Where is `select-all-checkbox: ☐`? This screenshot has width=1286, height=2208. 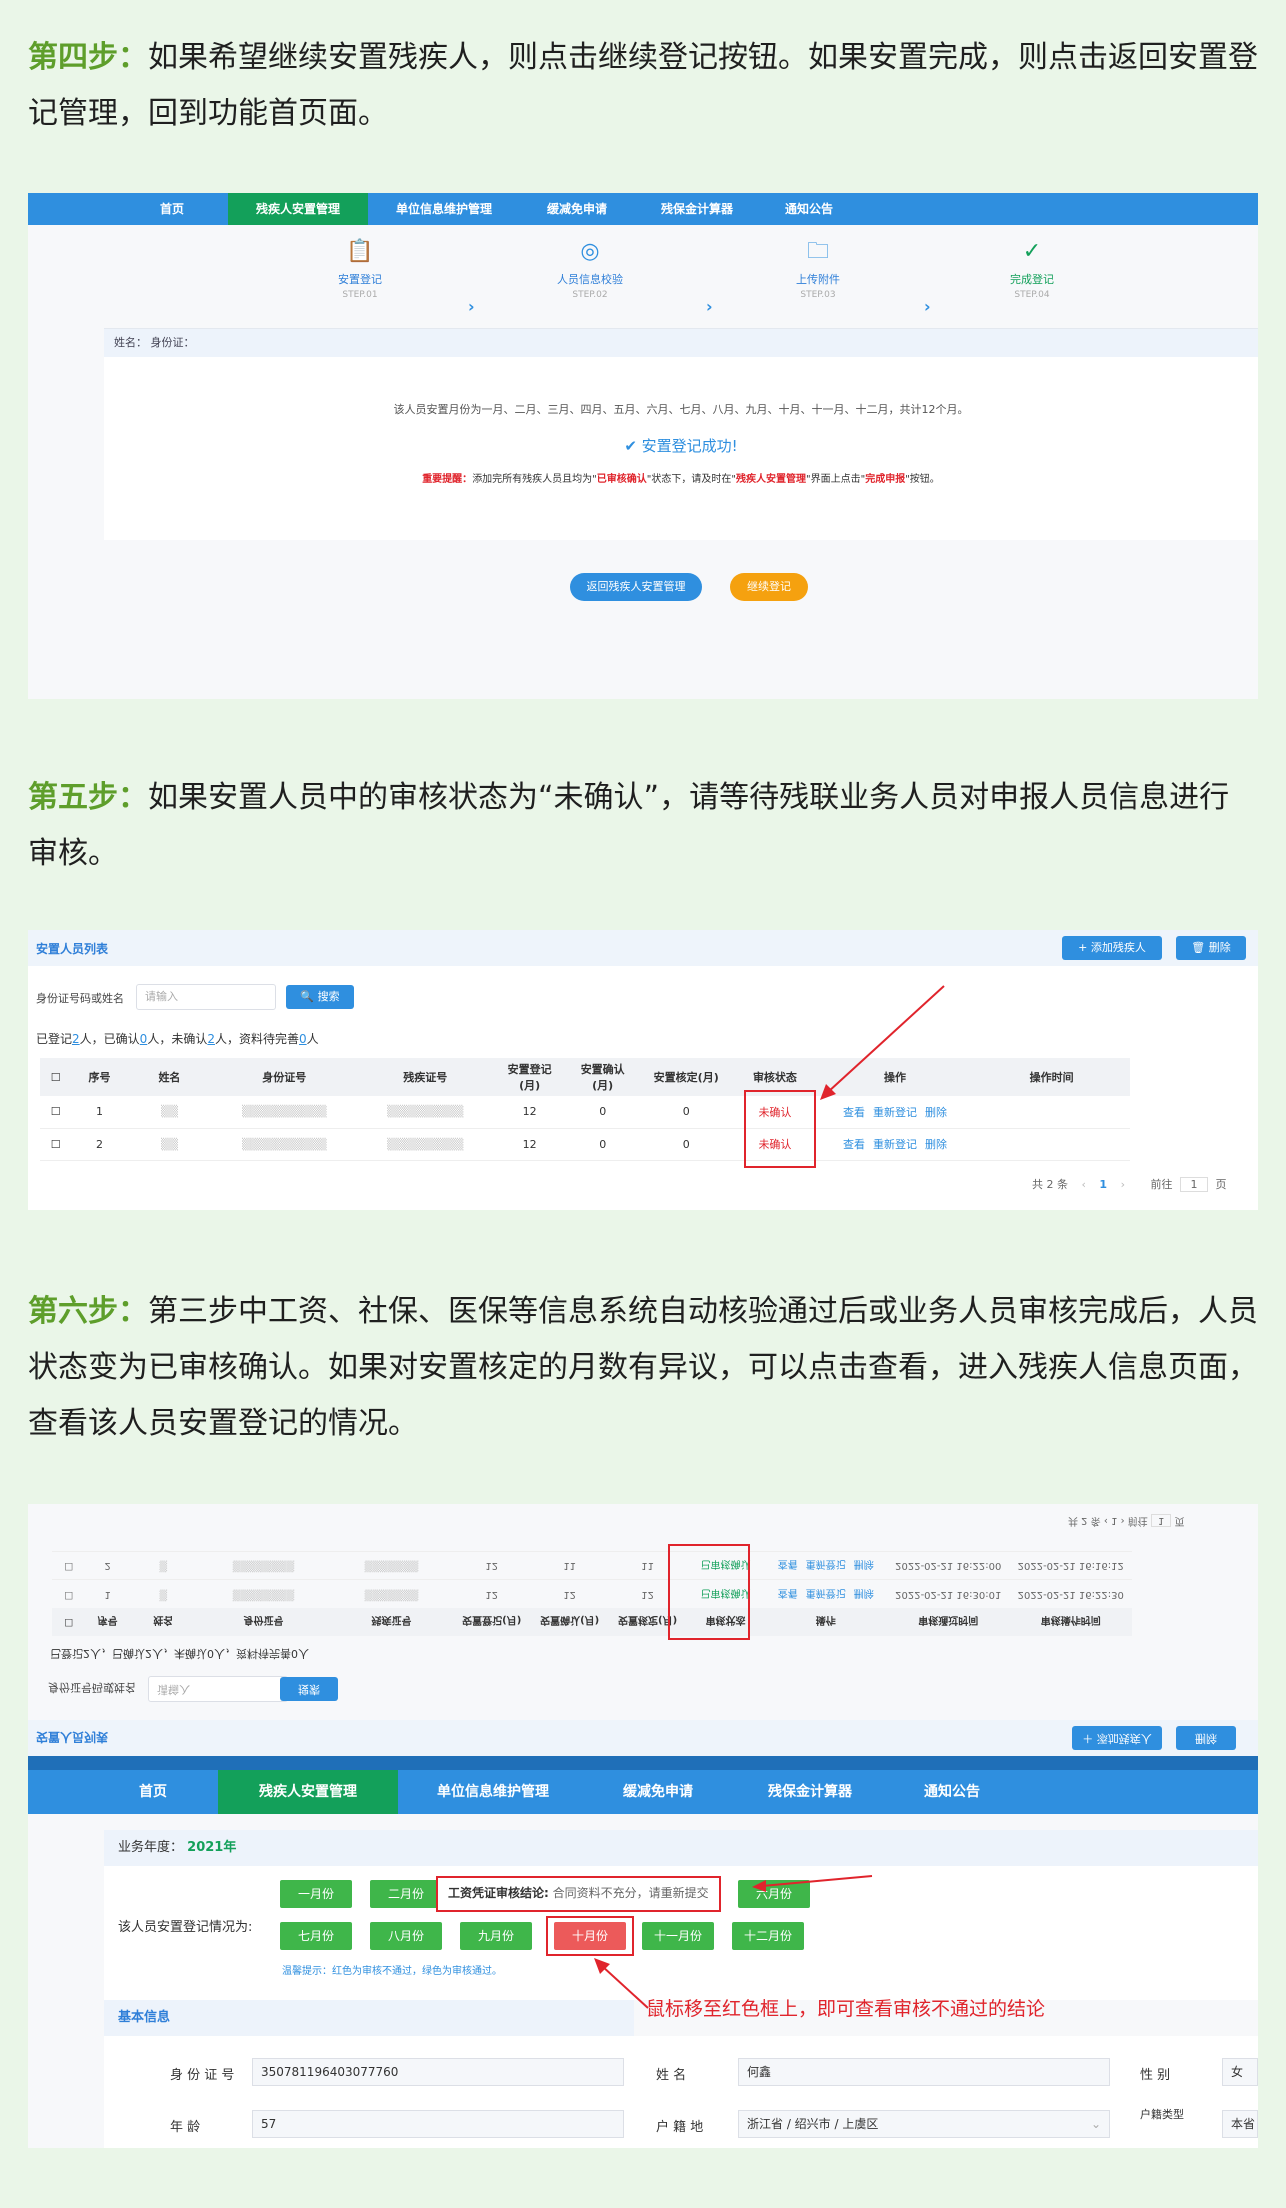 select-all-checkbox: ☐ is located at coordinates (56, 1077).